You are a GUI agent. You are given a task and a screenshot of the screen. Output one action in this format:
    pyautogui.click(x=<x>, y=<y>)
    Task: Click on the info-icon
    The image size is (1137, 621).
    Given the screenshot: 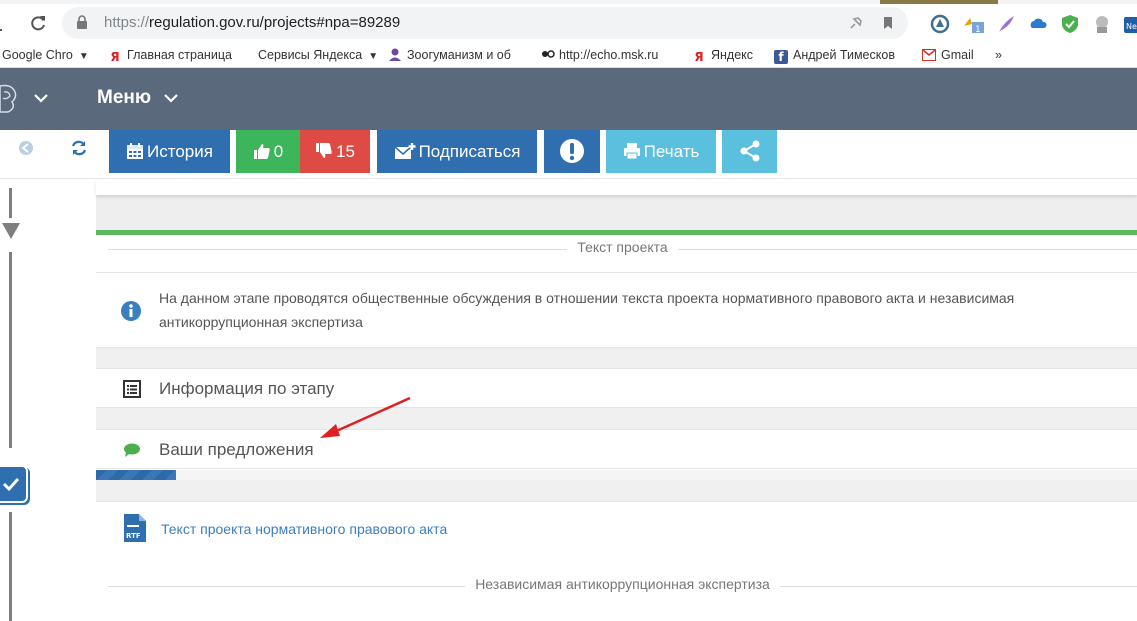 What is the action you would take?
    pyautogui.click(x=131, y=311)
    